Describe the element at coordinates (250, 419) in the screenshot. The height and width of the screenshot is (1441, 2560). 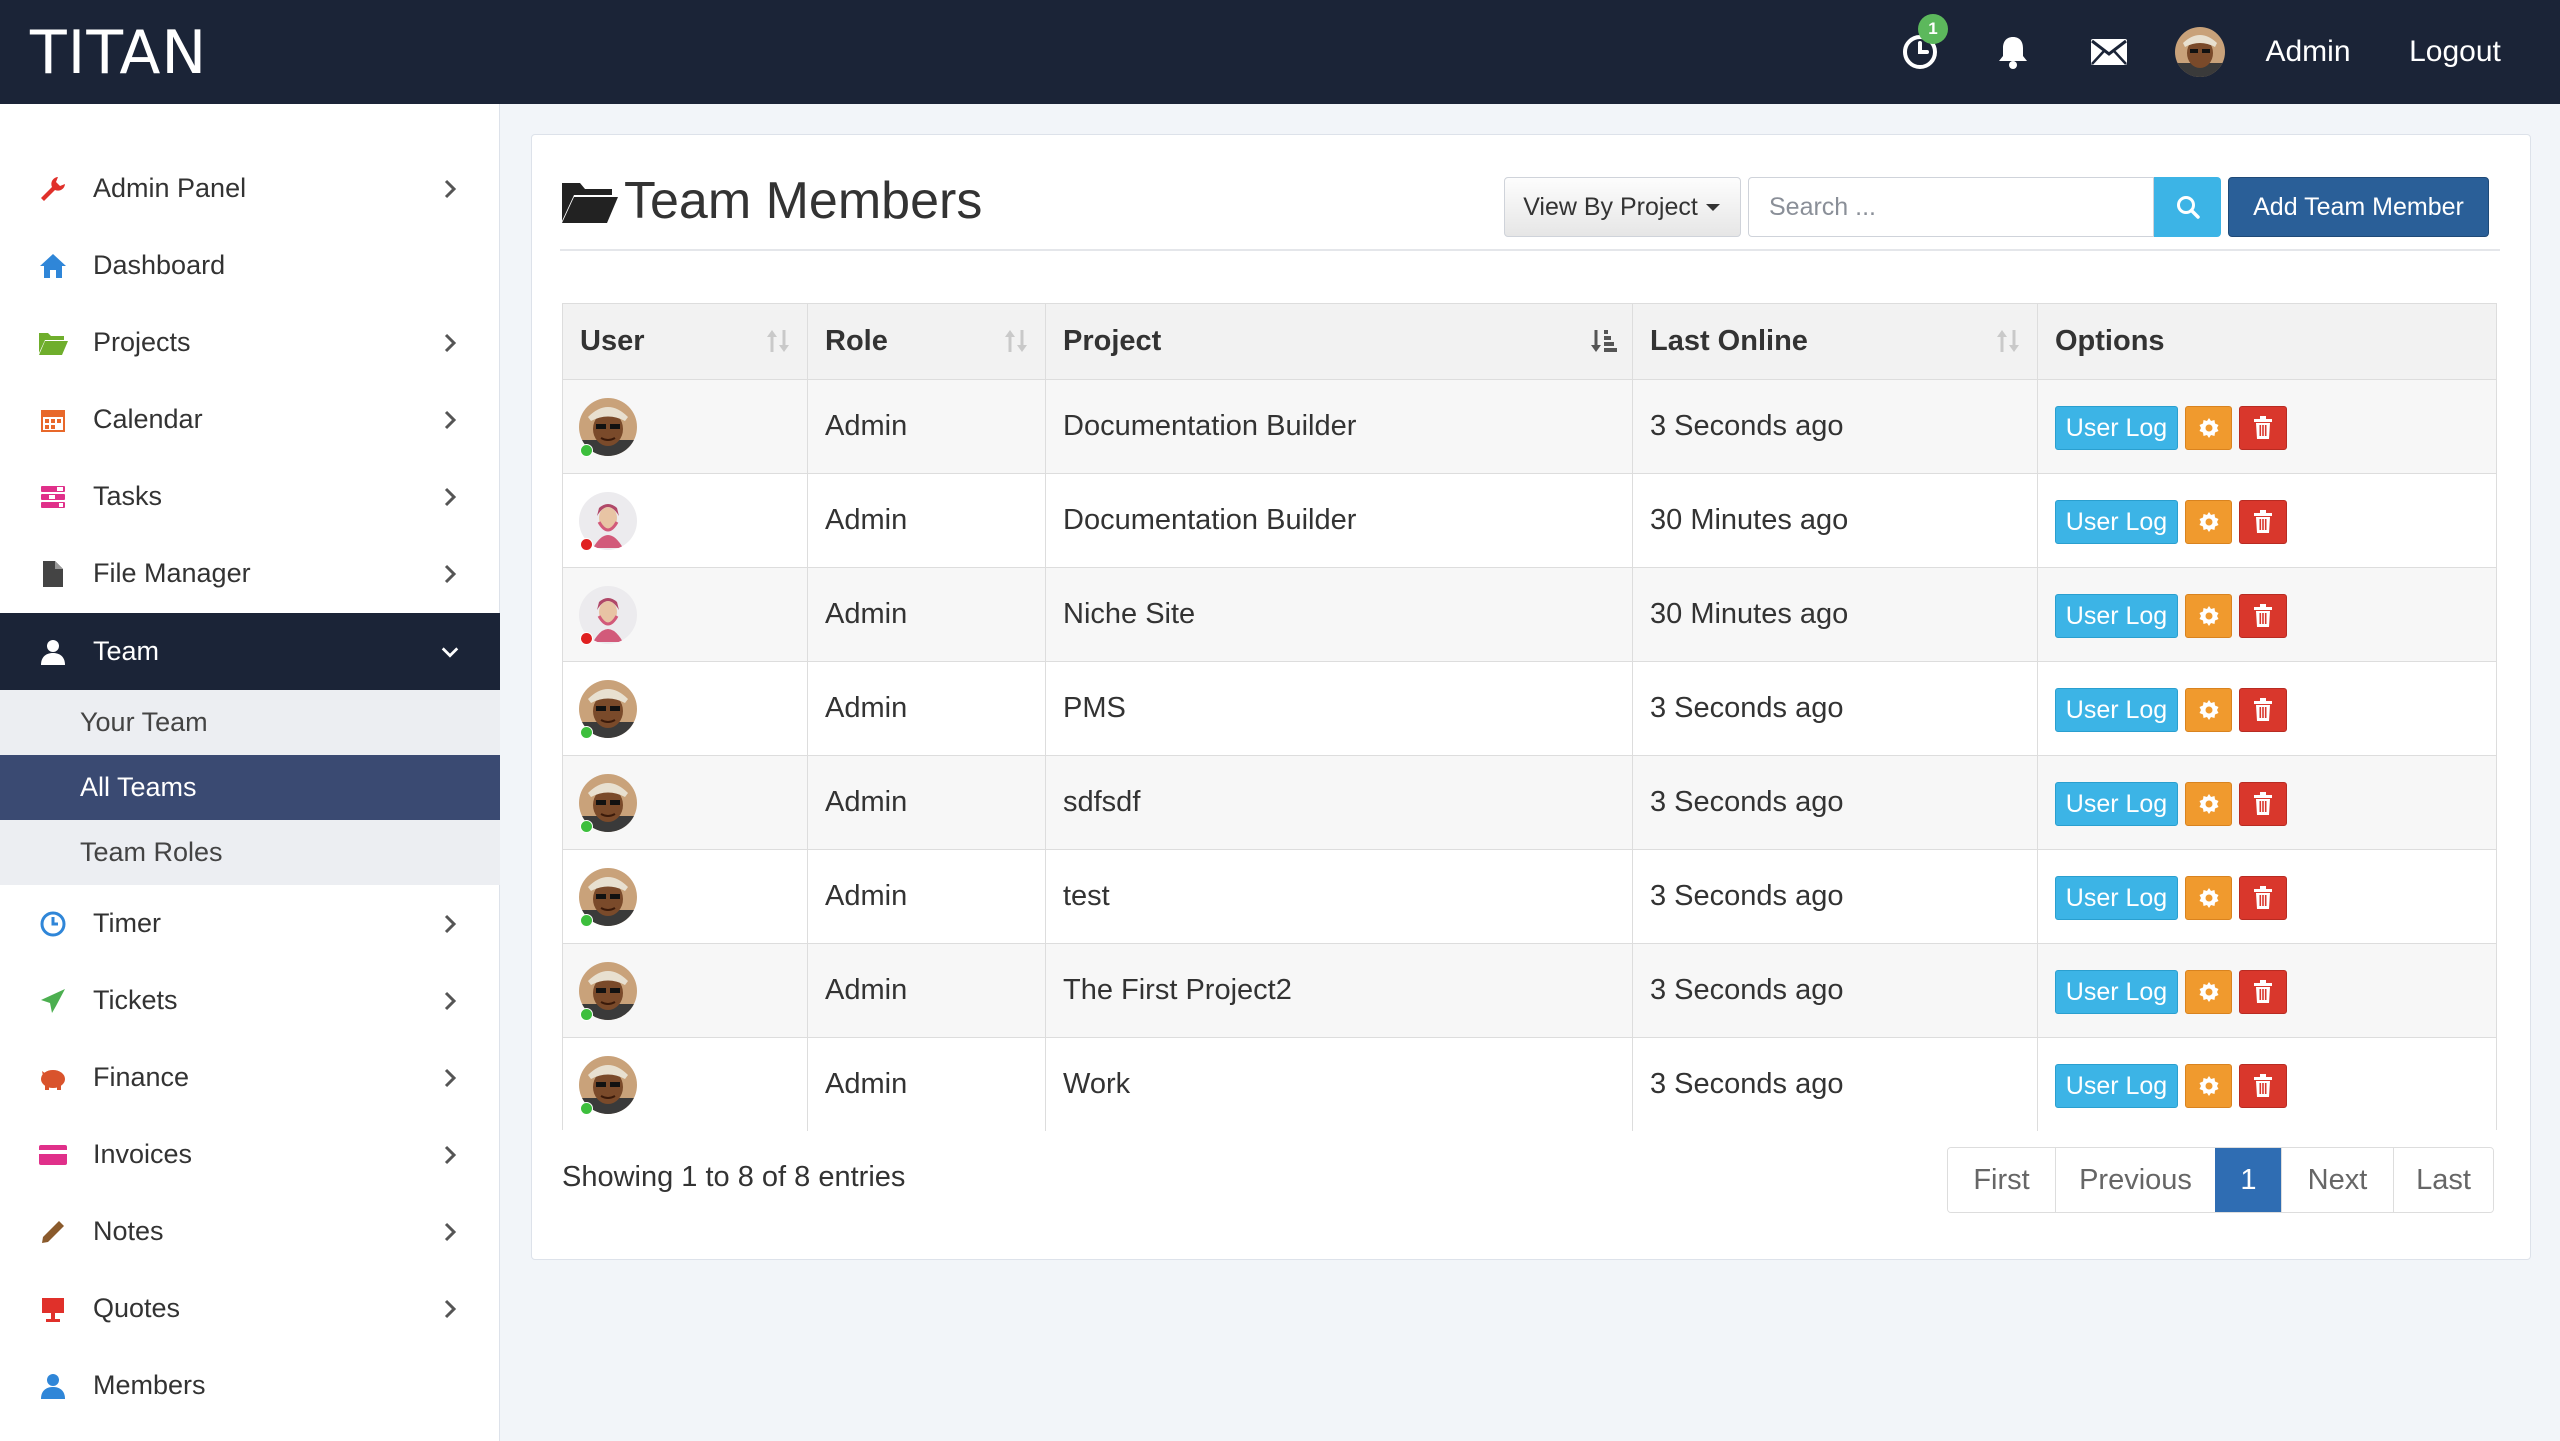
I see `sidebar-item-calendar: Calendar` at that location.